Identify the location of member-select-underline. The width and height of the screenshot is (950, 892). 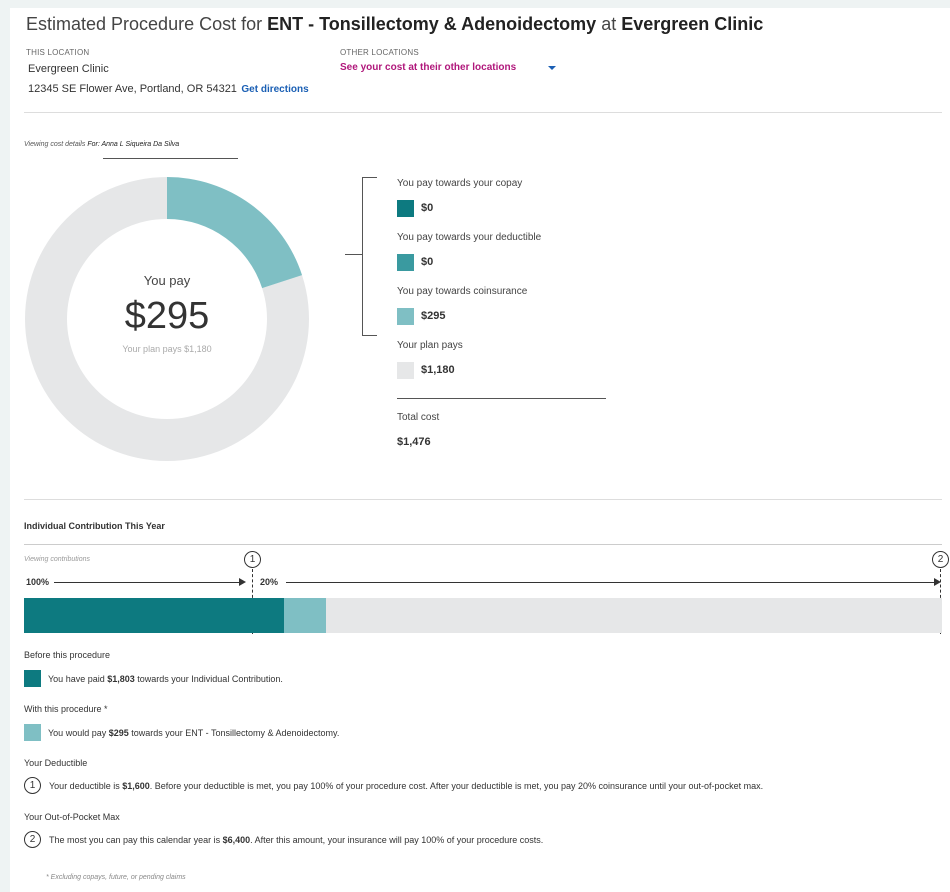
(170, 158).